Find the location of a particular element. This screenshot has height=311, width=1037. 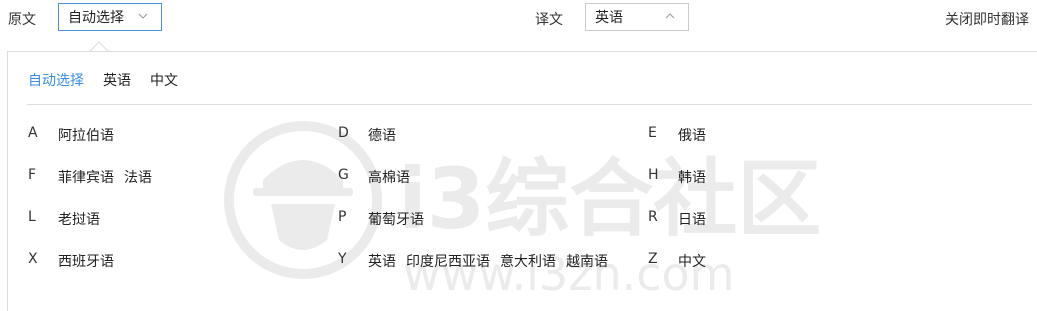

language-group: 菲律宾语 法语 is located at coordinates (105, 177).